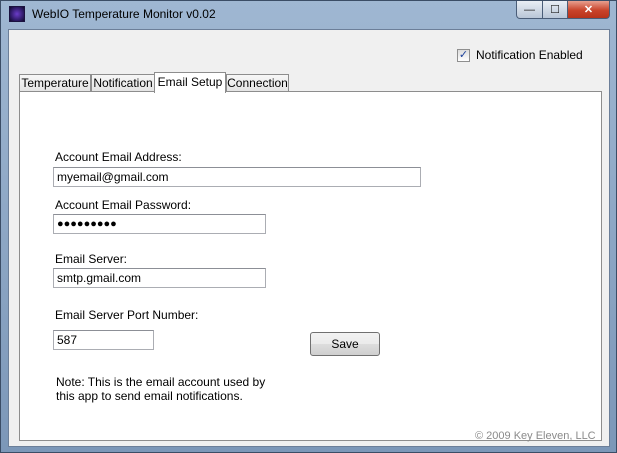 Image resolution: width=617 pixels, height=453 pixels. What do you see at coordinates (535, 436) in the screenshot?
I see `copyright-text: © 2009 Key Eleven, LLC` at bounding box center [535, 436].